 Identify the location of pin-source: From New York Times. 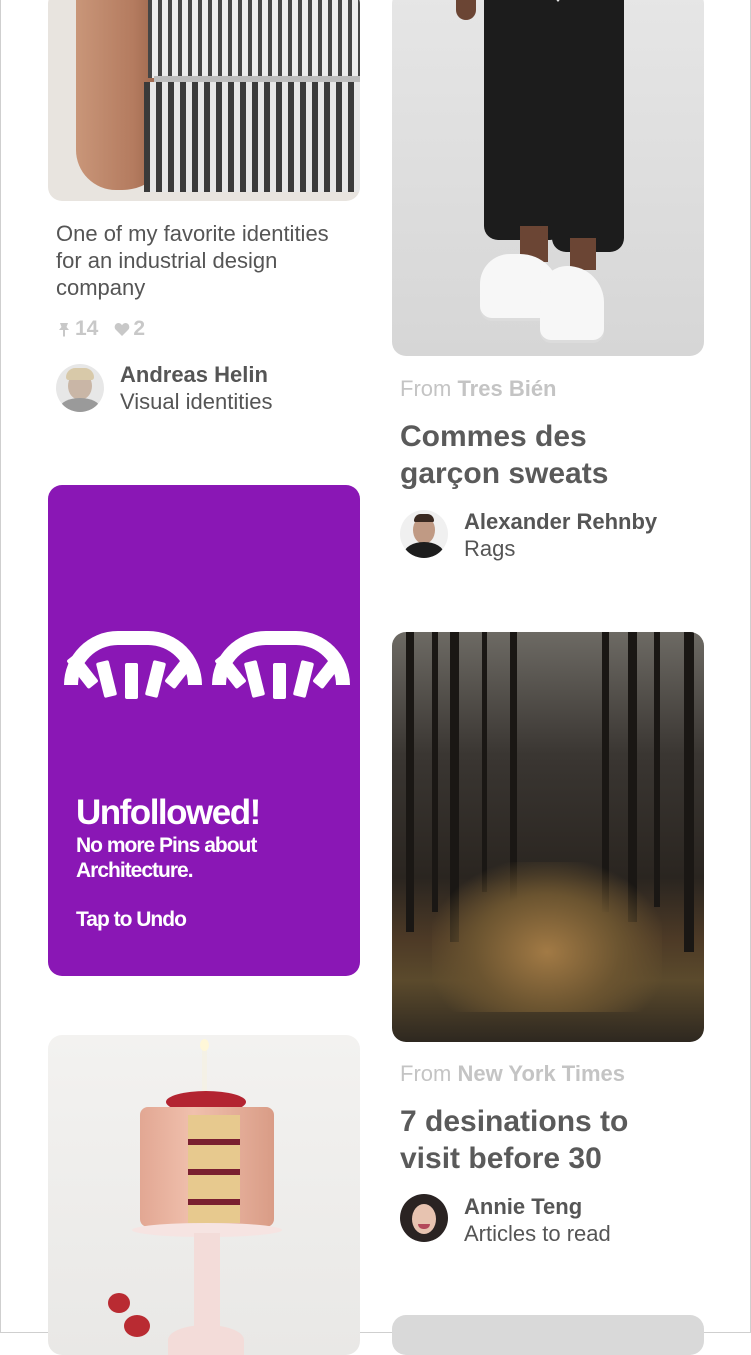
(512, 1074).